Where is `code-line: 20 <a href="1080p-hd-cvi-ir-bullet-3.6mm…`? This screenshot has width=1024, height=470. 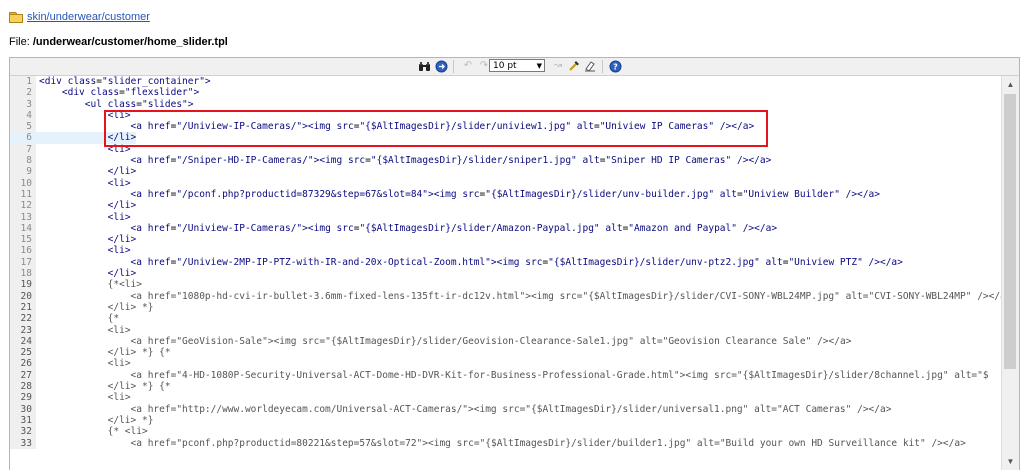
code-line: 20 <a href="1080p-hd-cvi-ir-bullet-3.6mm… is located at coordinates (505, 296).